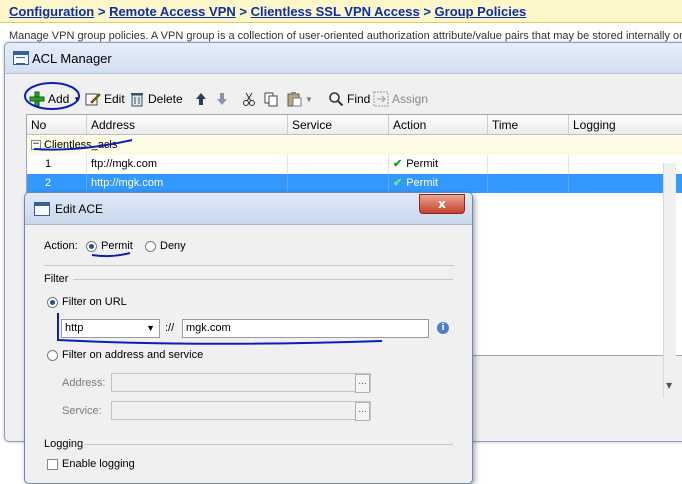 This screenshot has height=484, width=682. Describe the element at coordinates (83, 145) in the screenshot. I see `group-underline-annotation` at that location.